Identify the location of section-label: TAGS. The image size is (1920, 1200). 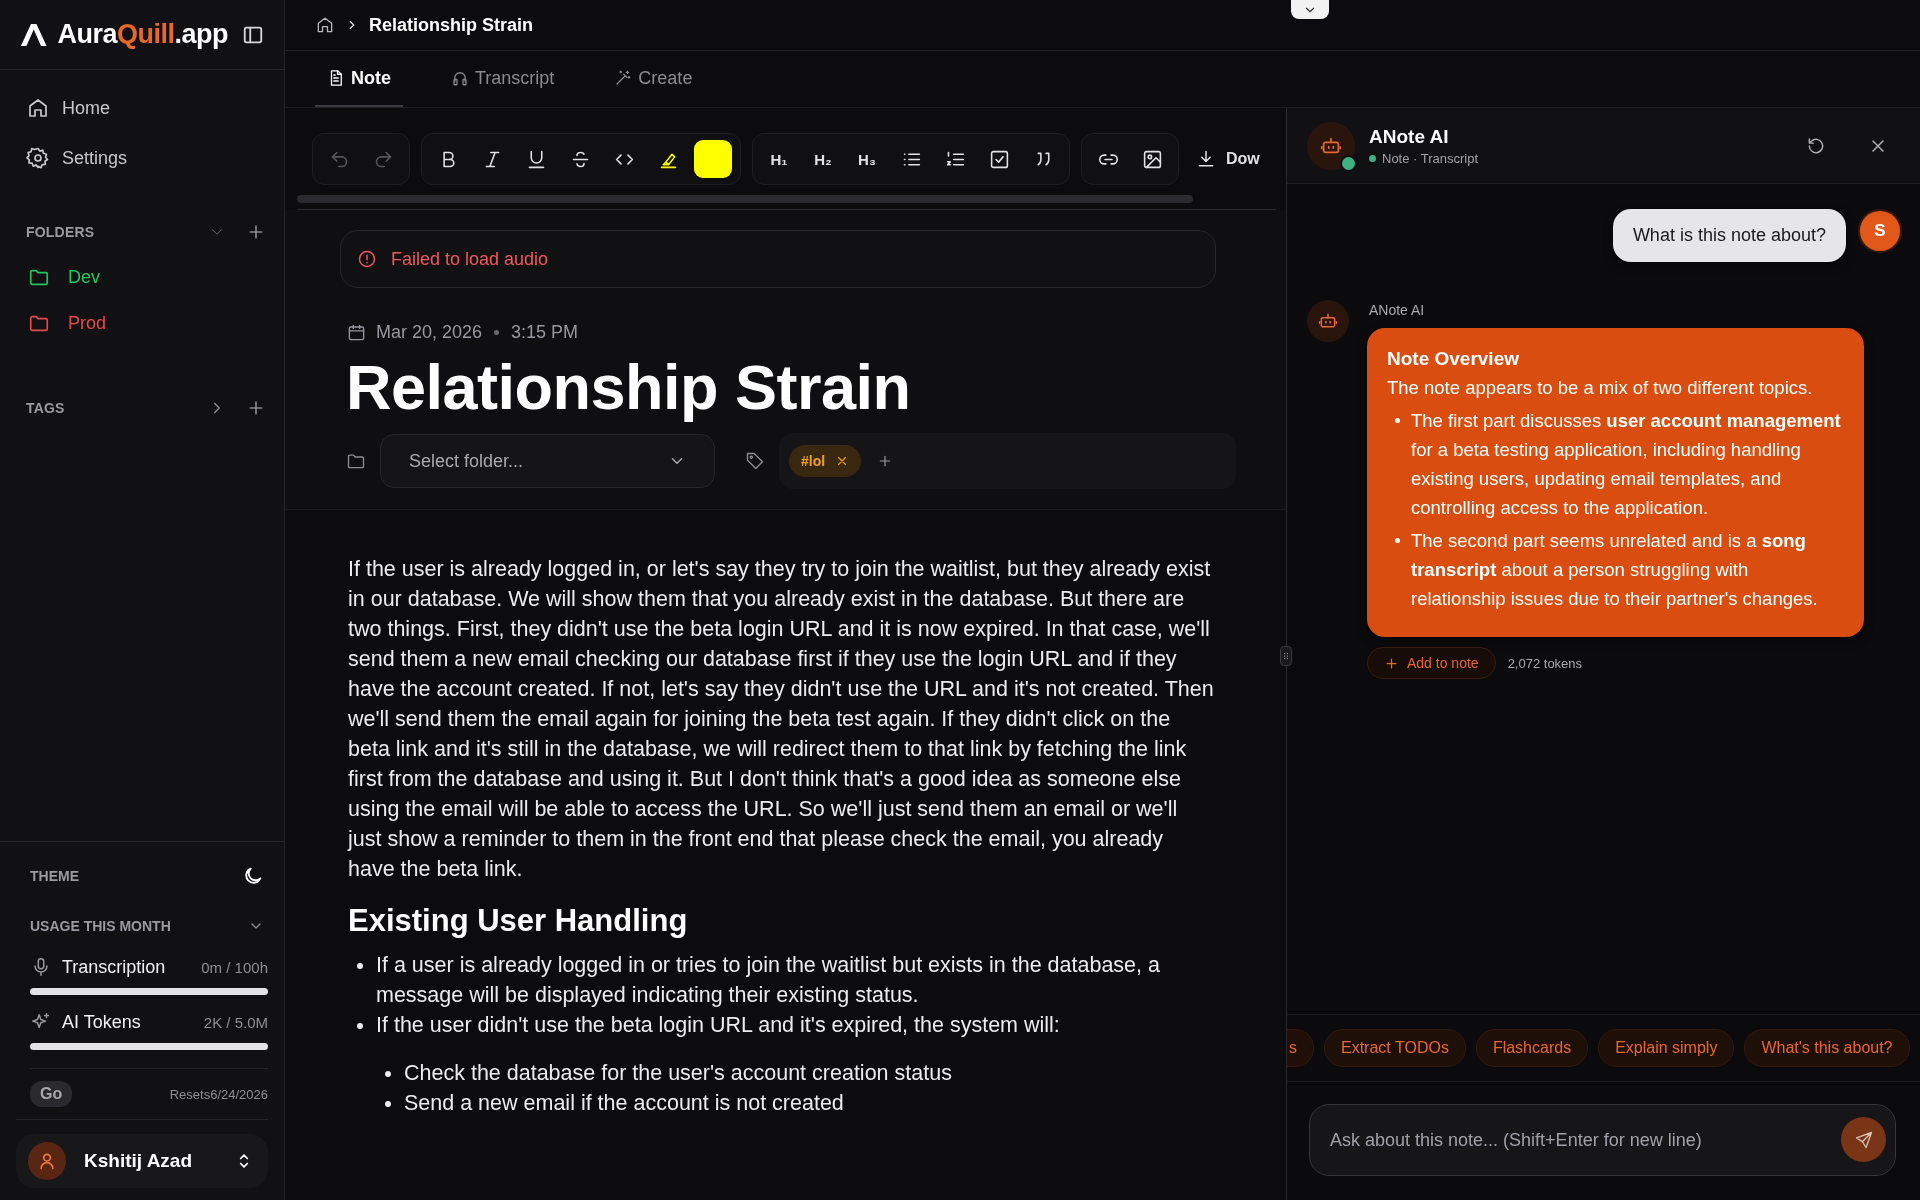
(46, 408).